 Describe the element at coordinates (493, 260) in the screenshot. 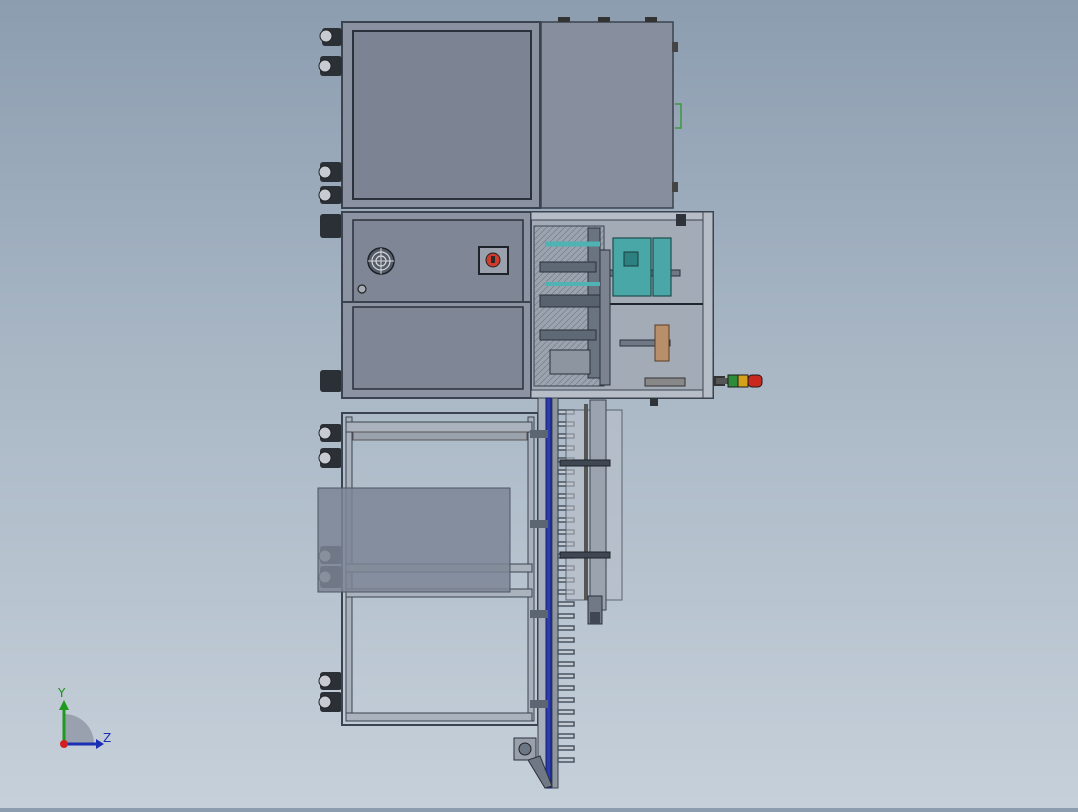

I see `emergency-stop-icon` at that location.